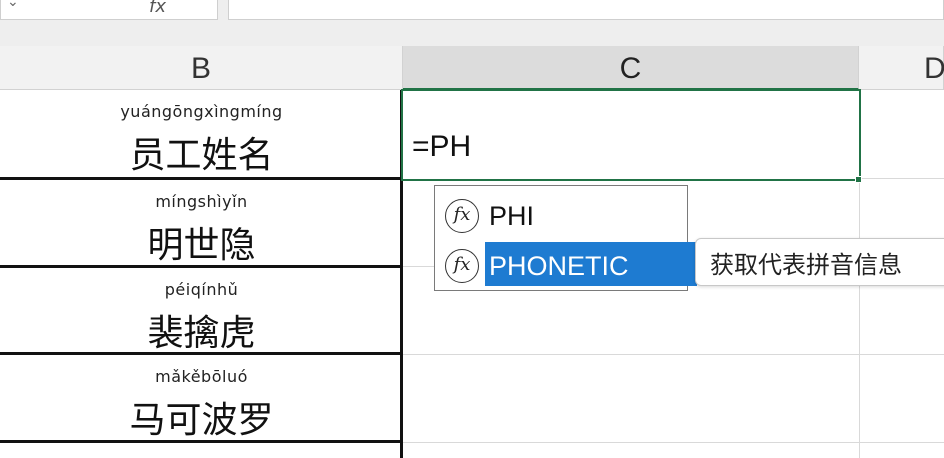 This screenshot has height=458, width=944. Describe the element at coordinates (591, 264) in the screenshot. I see `autocomplete-item-label: PHONETIC` at that location.